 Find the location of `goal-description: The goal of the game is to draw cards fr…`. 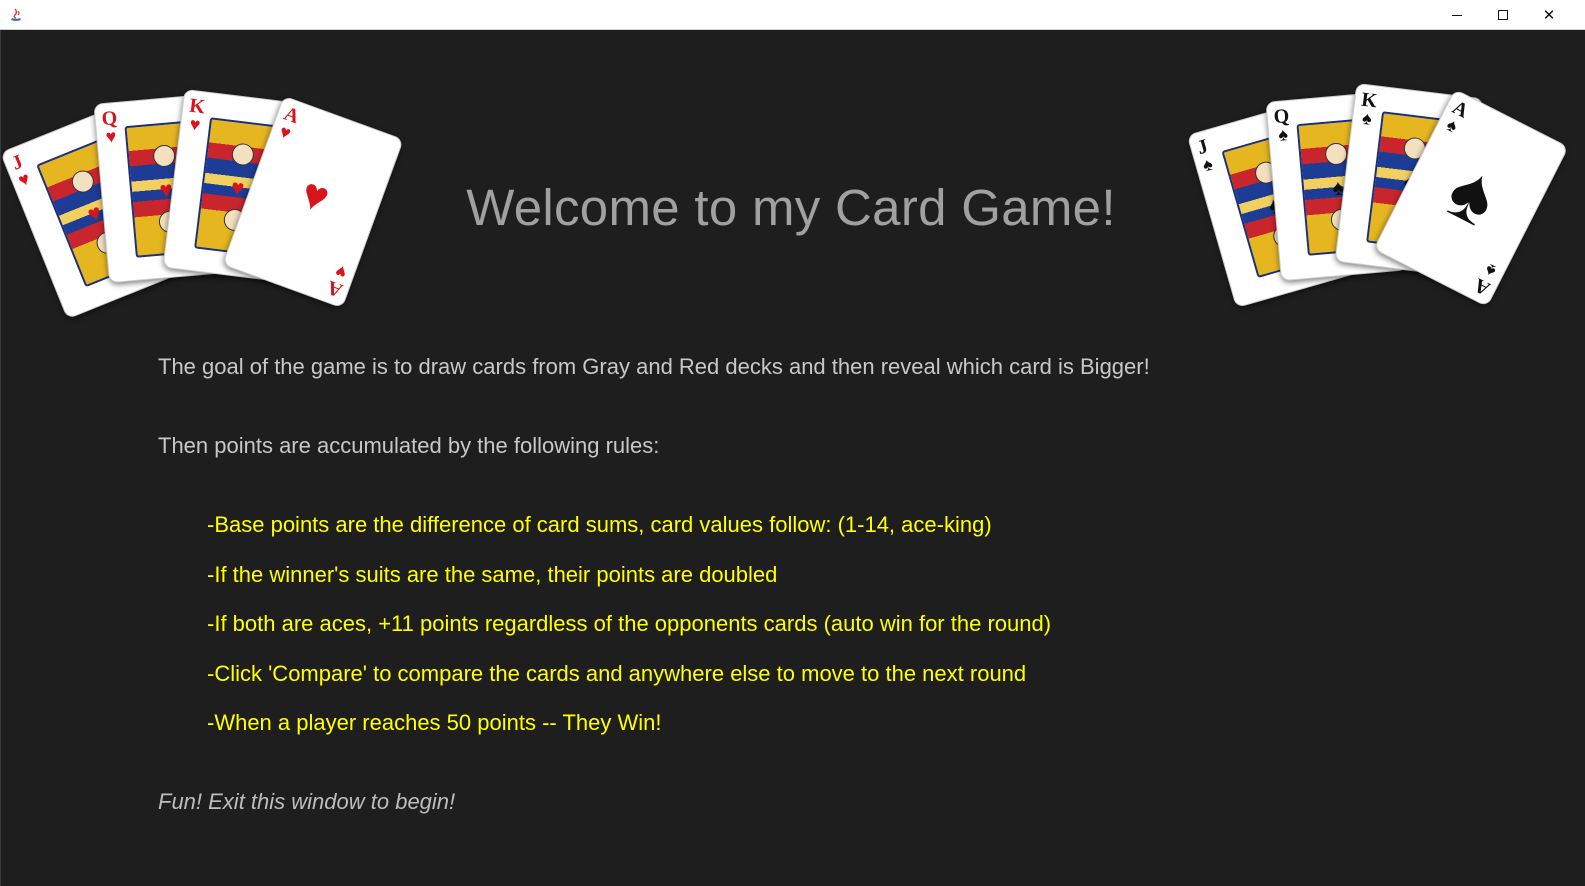

goal-description: The goal of the game is to draw cards fr… is located at coordinates (654, 366).